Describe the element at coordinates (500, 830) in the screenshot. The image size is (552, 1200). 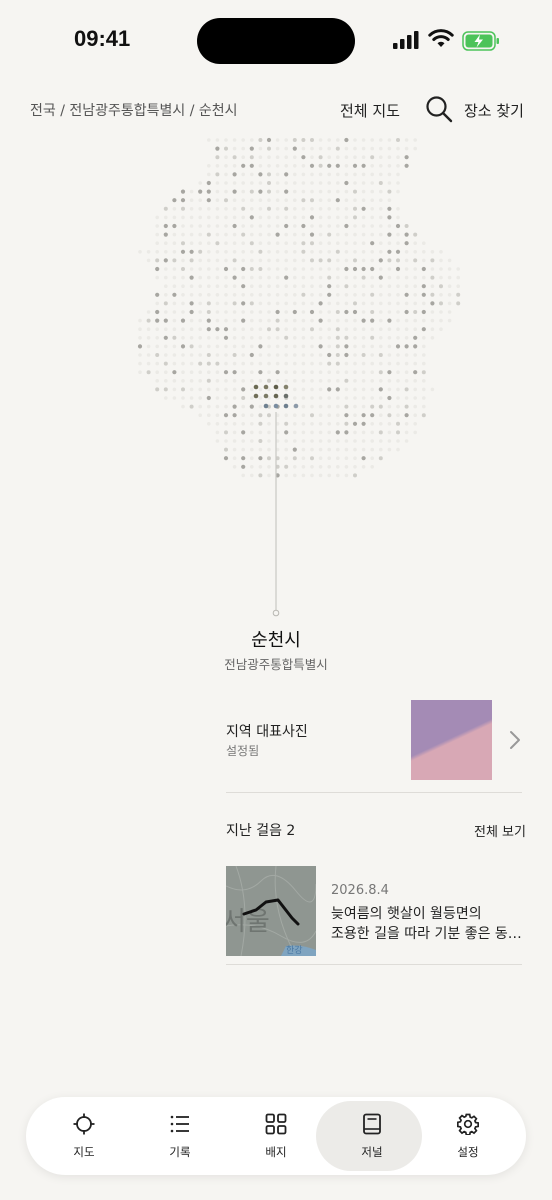
I see `see-all-button: 전체 보기` at that location.